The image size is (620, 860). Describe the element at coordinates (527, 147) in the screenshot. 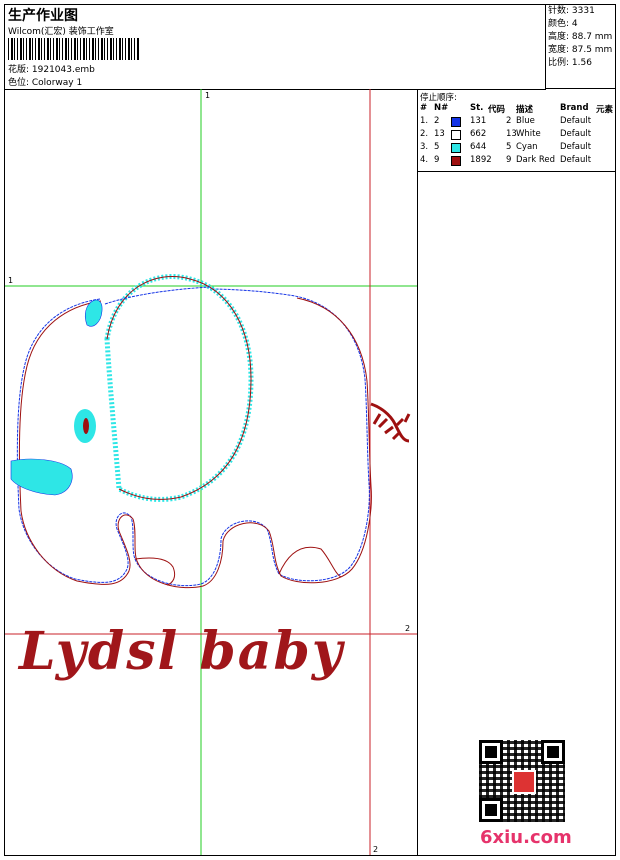

I see `row-desc: Cyan` at that location.